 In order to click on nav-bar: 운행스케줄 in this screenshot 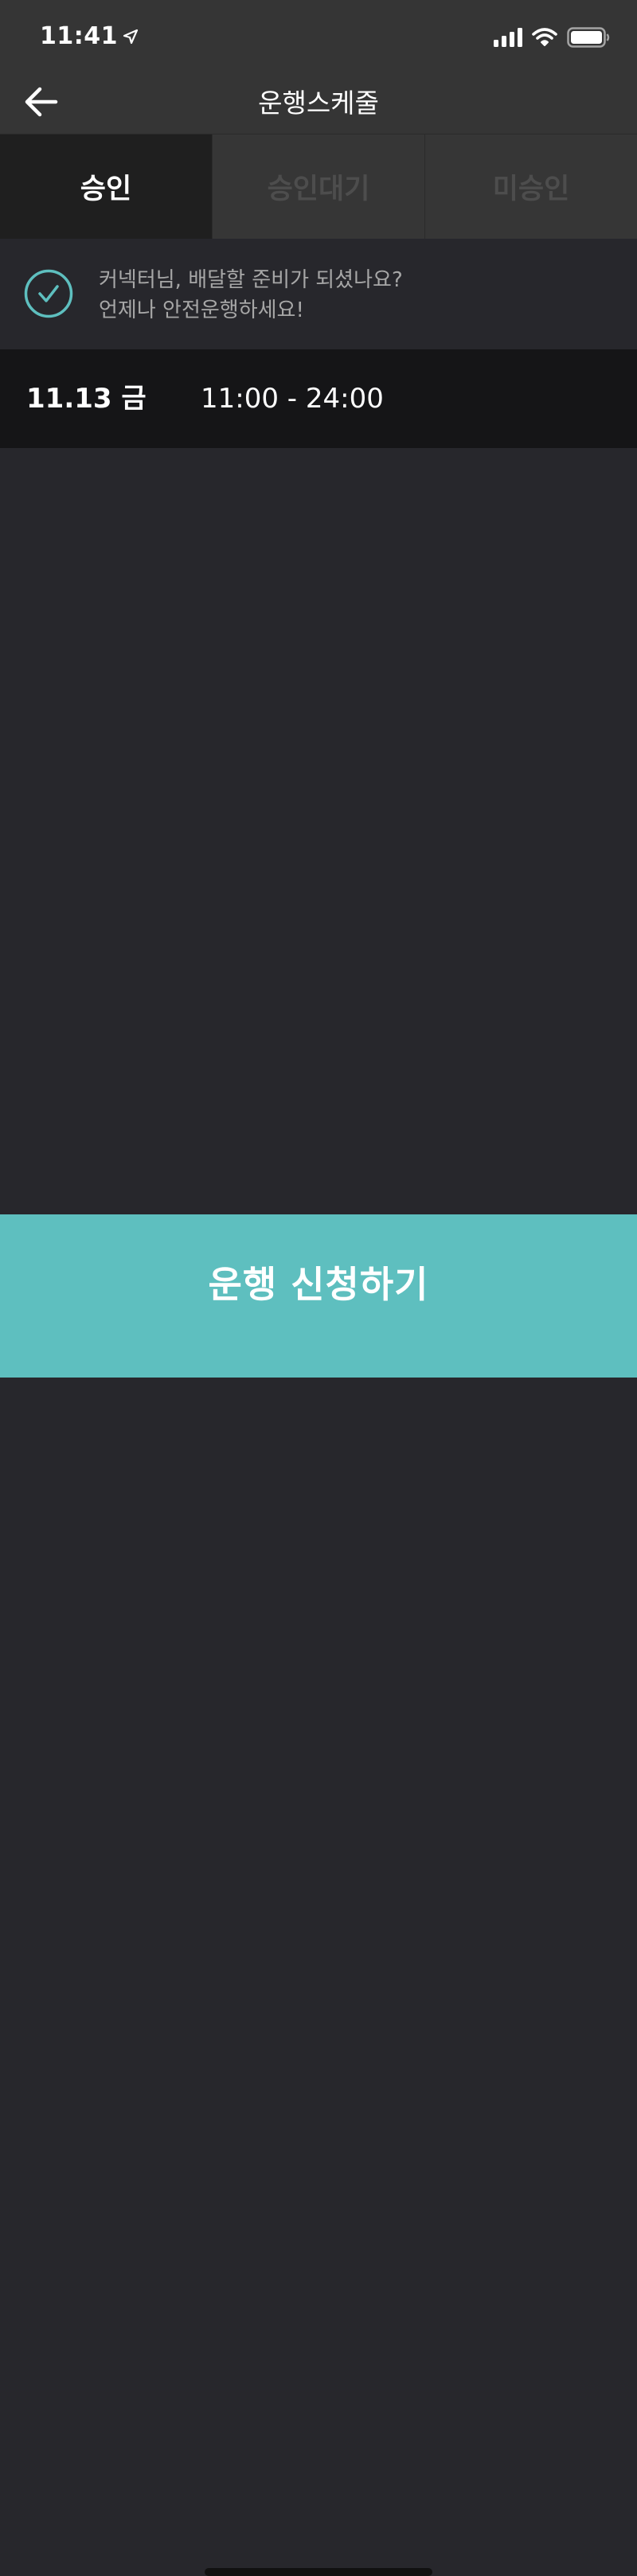, I will do `click(318, 104)`.